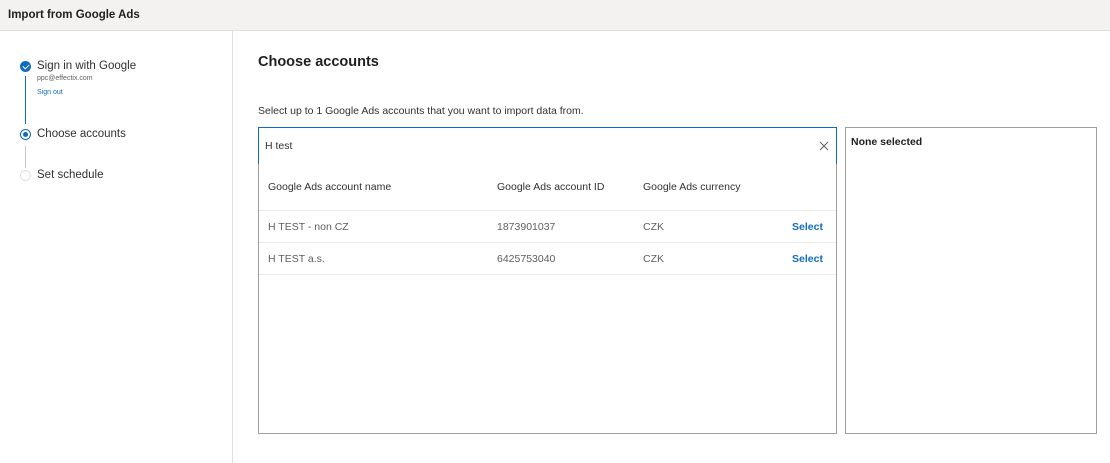 Image resolution: width=1110 pixels, height=463 pixels. I want to click on window-title-bar: Import from Google Ads, so click(555, 15).